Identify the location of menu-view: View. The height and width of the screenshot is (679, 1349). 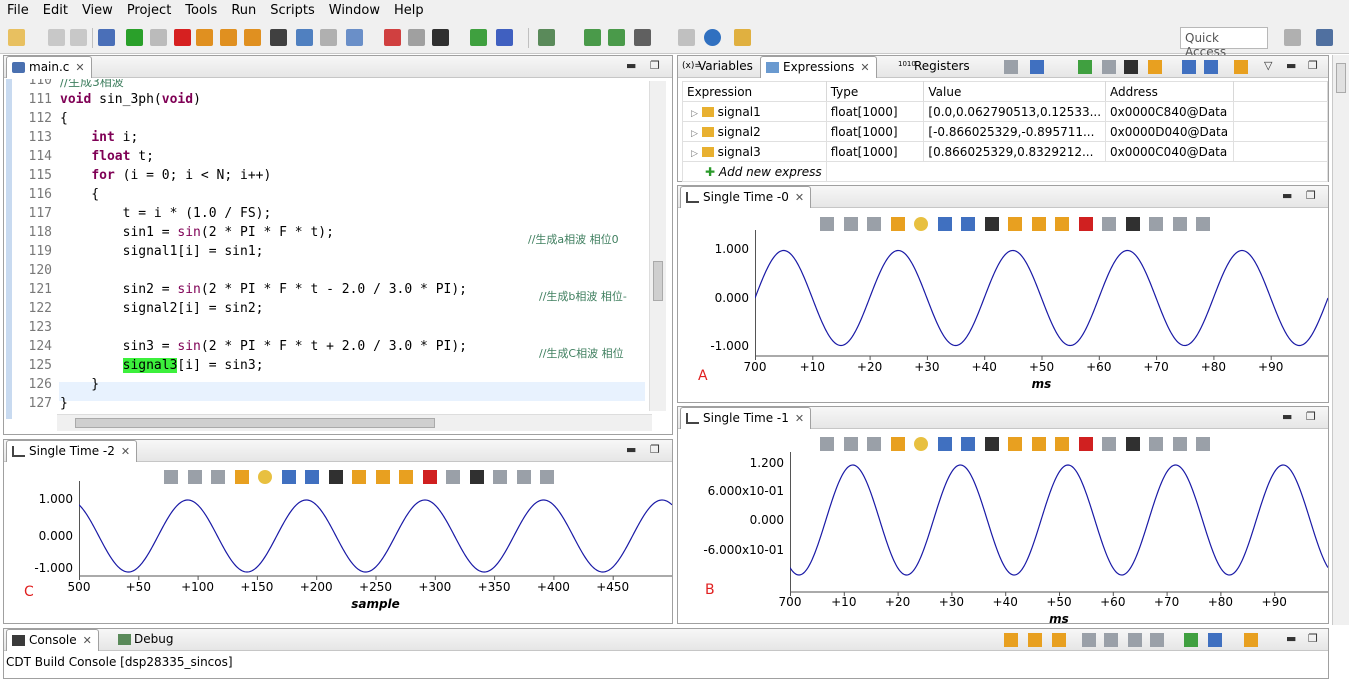
(97, 11).